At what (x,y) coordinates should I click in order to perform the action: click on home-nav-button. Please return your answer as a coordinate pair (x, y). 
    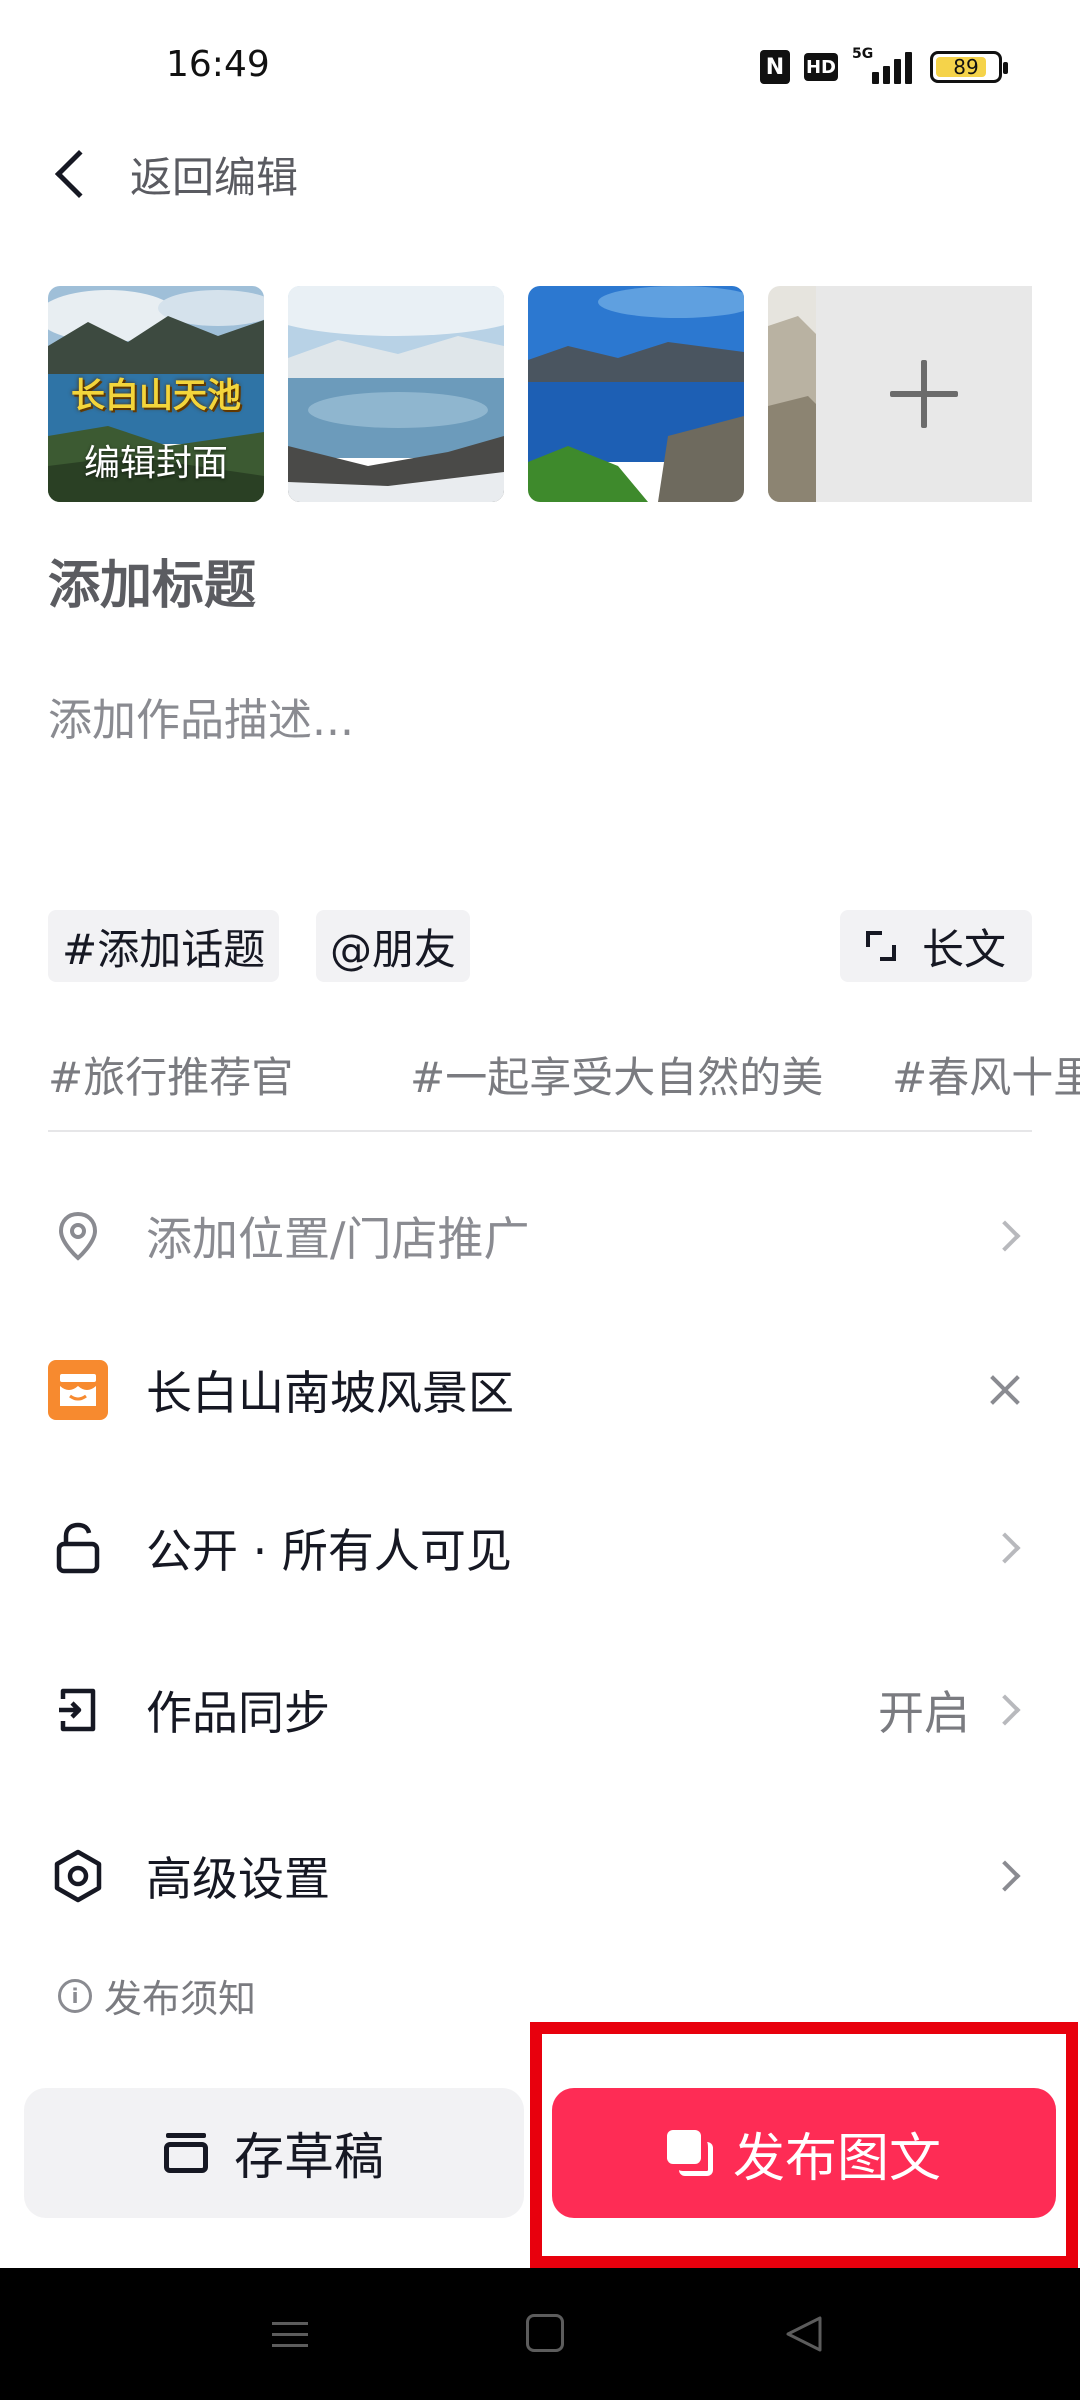
    Looking at the image, I should click on (545, 2333).